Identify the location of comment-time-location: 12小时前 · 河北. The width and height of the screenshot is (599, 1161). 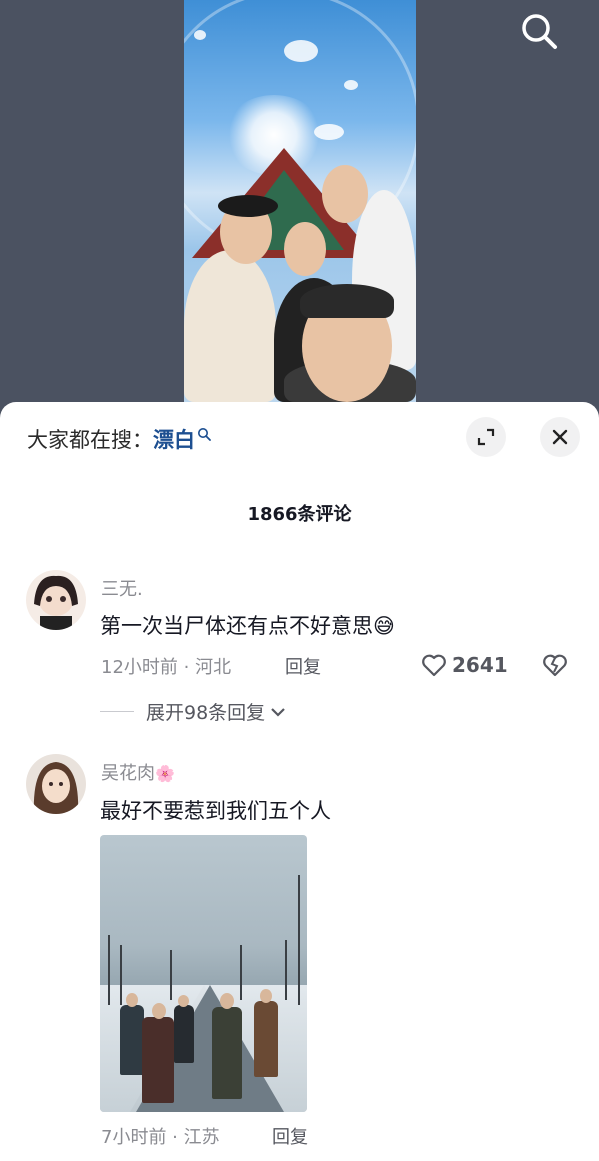
(166, 667).